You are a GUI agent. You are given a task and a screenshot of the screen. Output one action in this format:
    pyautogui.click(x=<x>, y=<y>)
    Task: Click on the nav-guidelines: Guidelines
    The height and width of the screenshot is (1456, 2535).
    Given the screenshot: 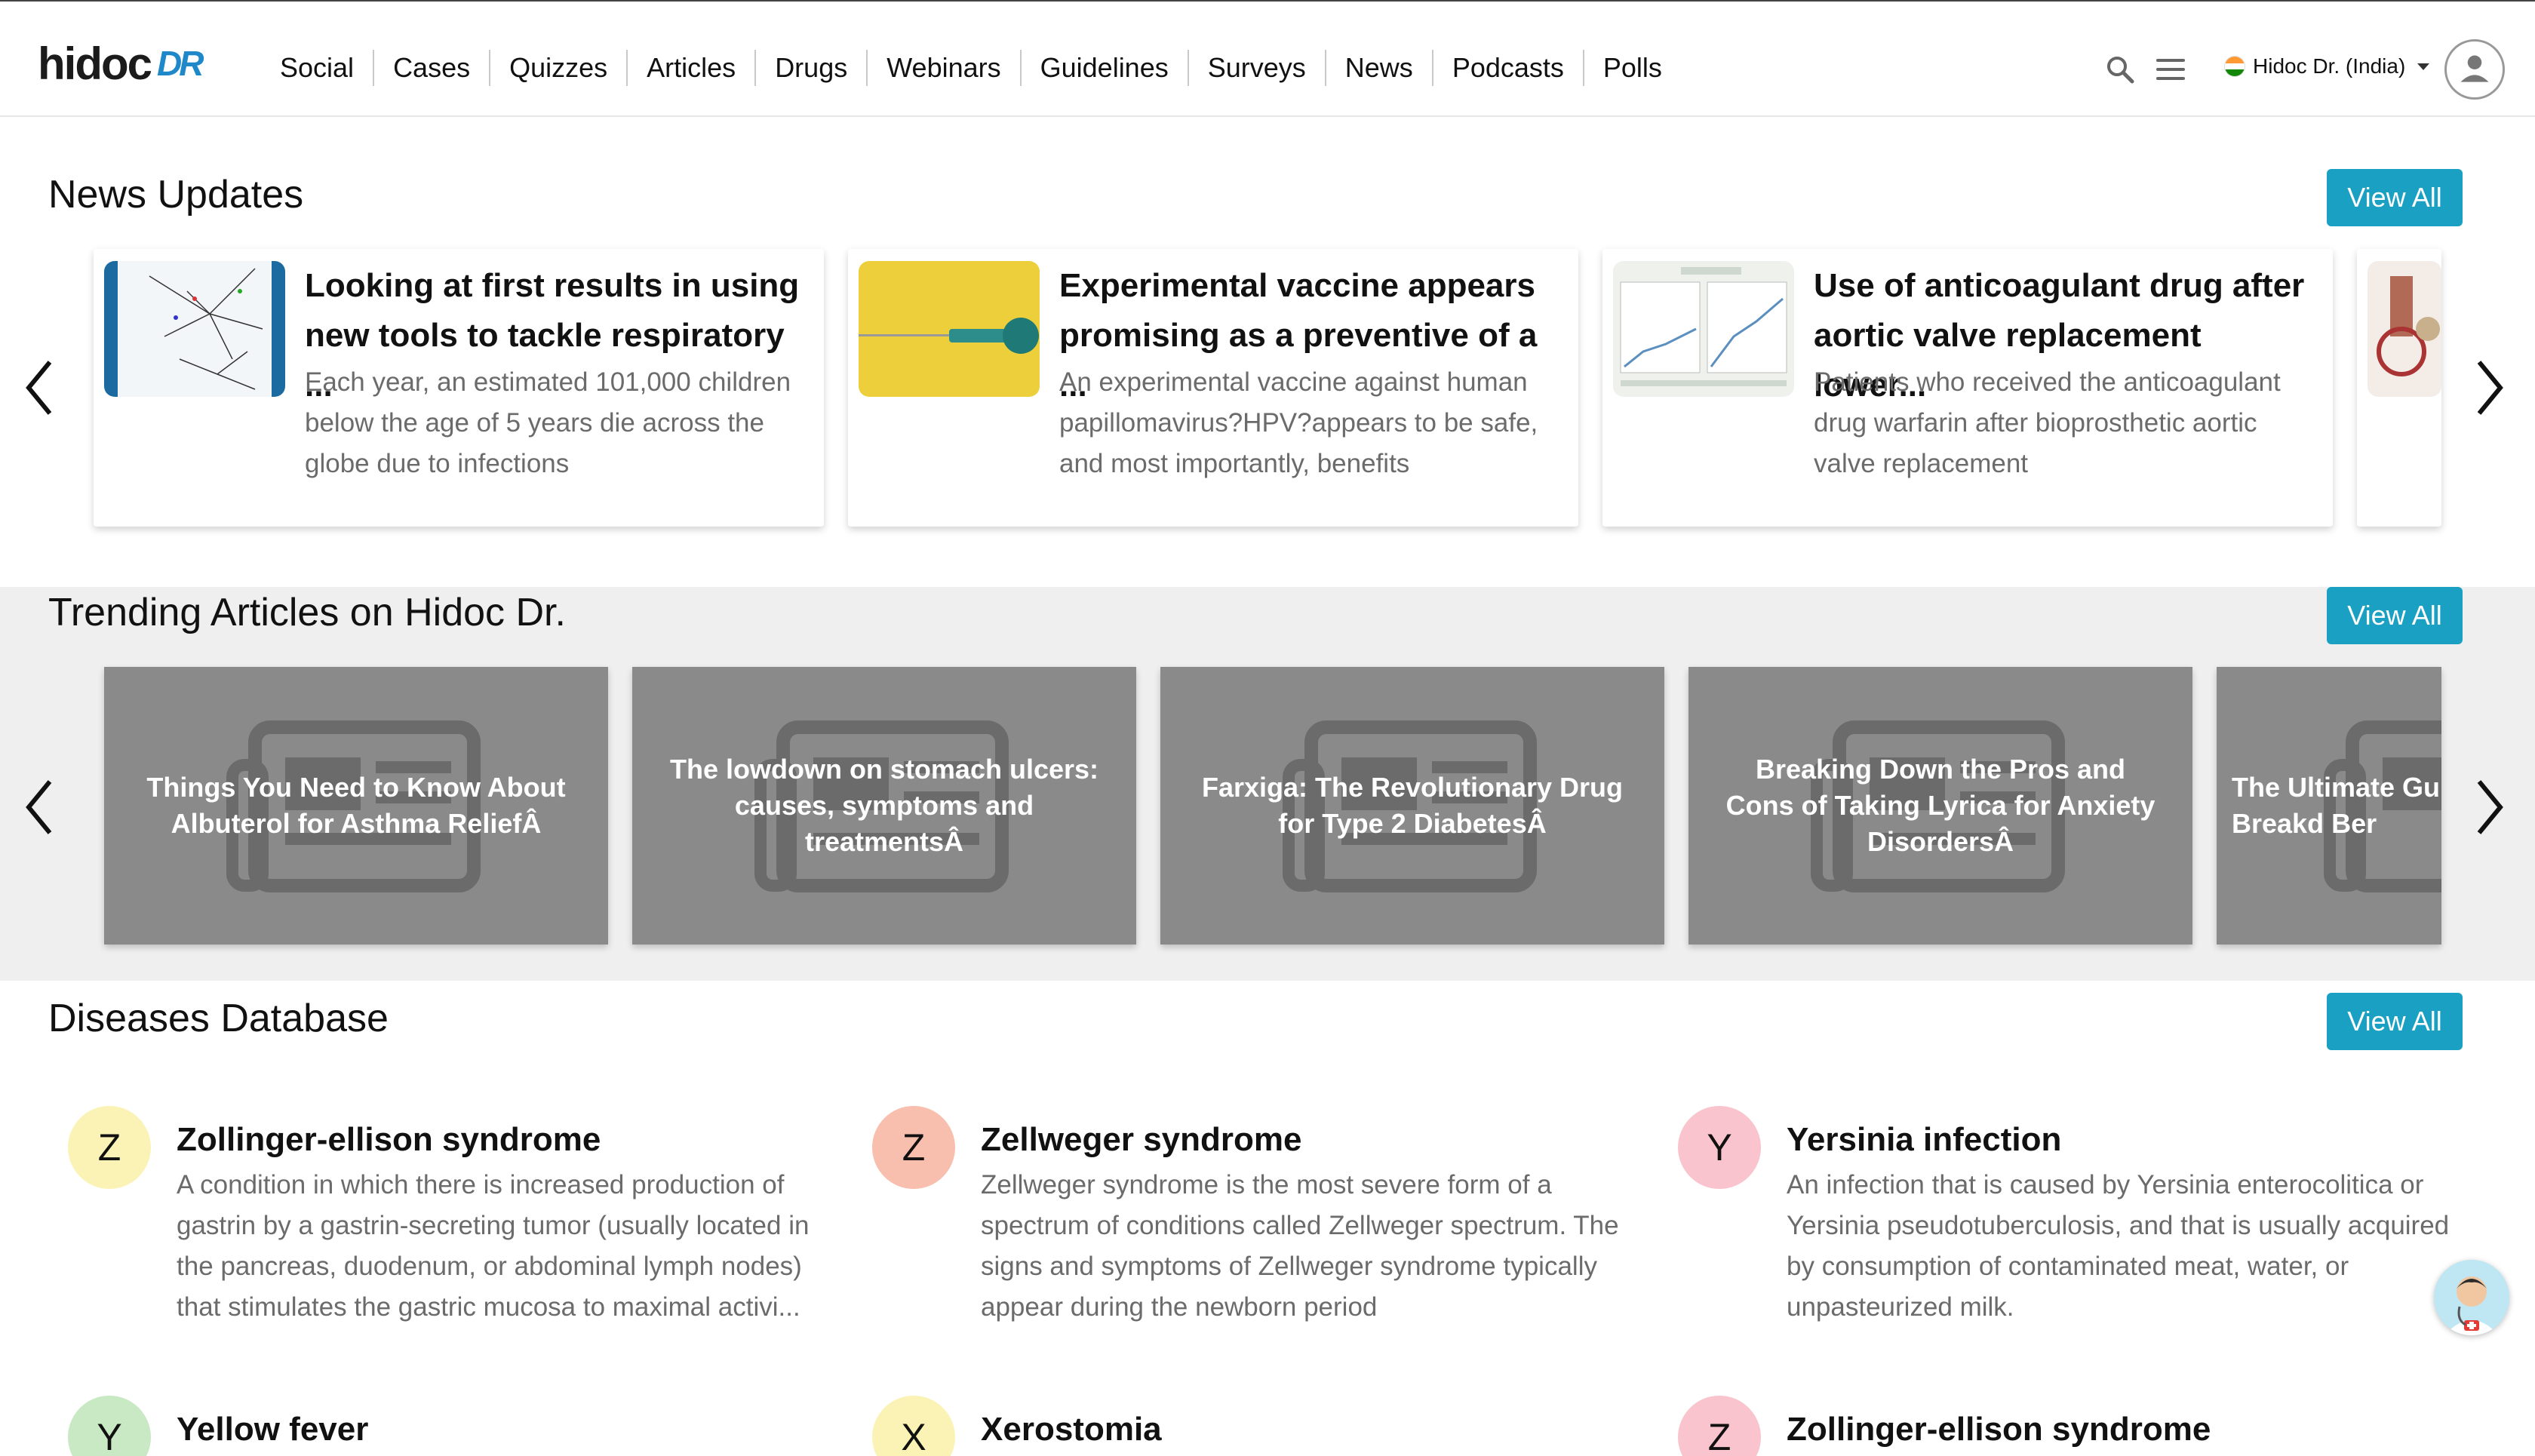 What is the action you would take?
    pyautogui.click(x=1103, y=68)
    